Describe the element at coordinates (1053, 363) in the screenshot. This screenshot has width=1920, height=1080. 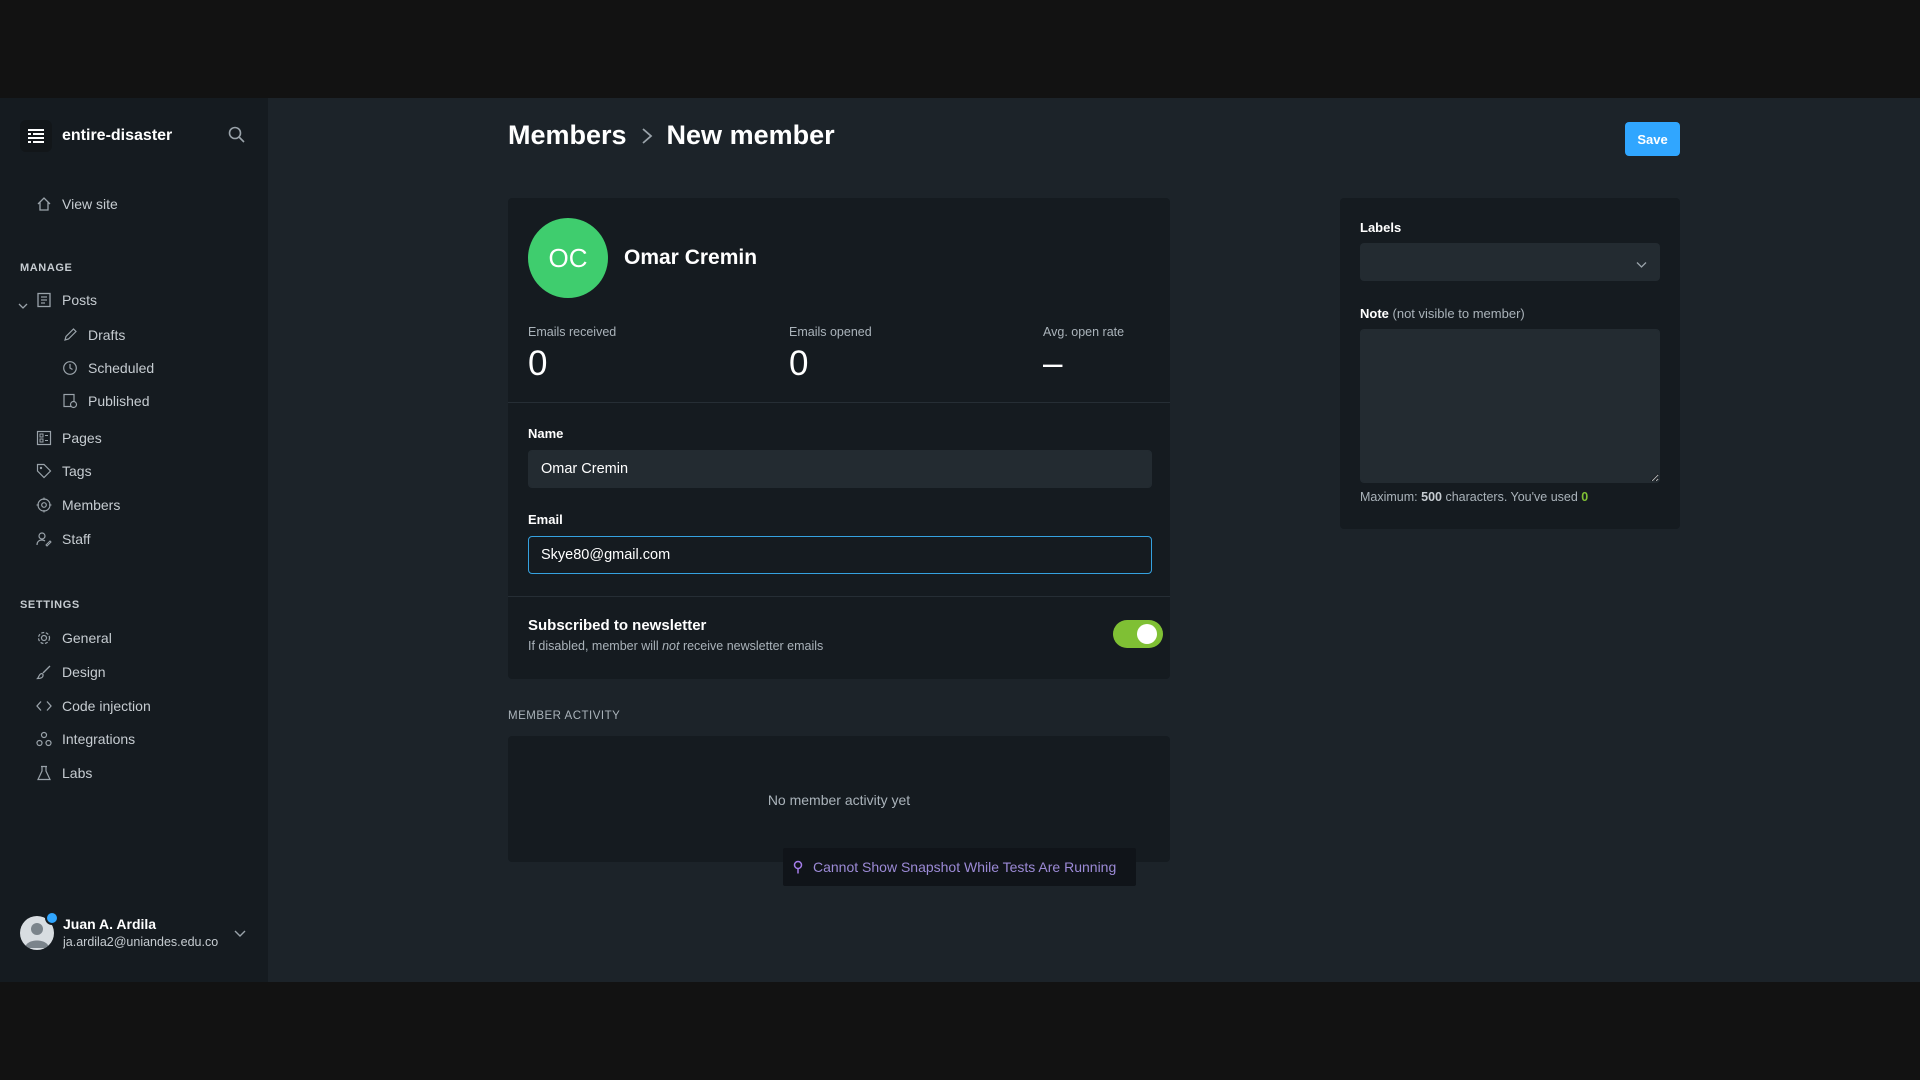
I see `avg-open-rate-value: –` at that location.